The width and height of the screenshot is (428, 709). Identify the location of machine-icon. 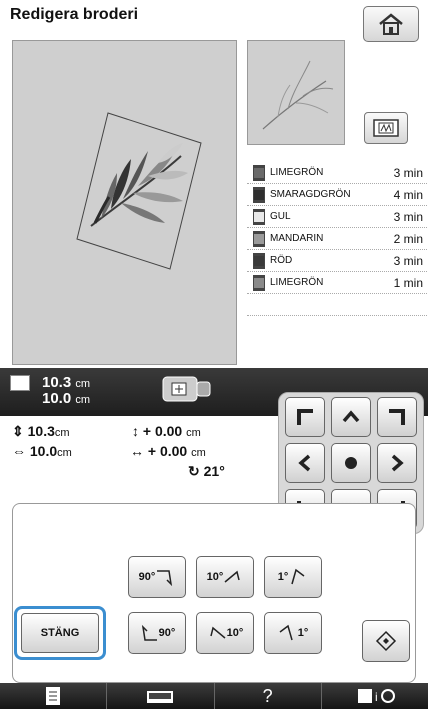
(160, 697).